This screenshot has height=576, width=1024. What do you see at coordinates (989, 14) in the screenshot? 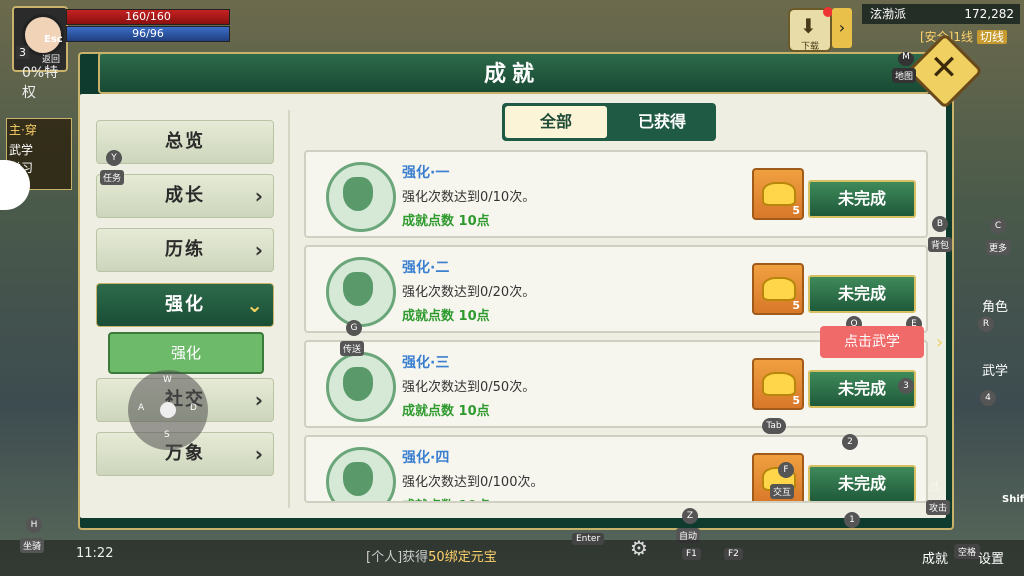
I see `clan-value: 172,282` at bounding box center [989, 14].